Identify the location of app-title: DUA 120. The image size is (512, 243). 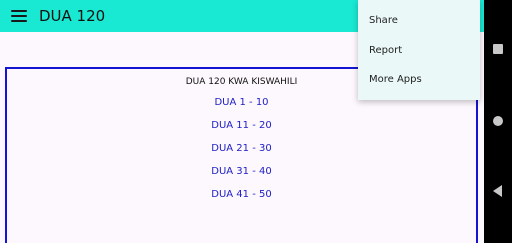
(72, 16).